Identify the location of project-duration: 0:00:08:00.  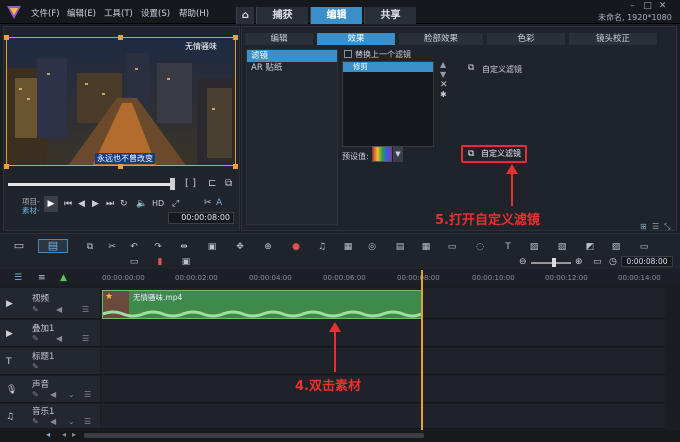
(647, 261).